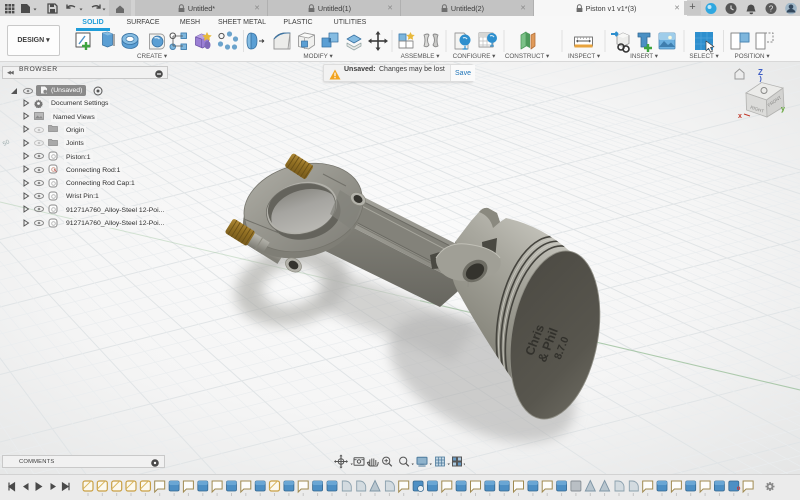  What do you see at coordinates (739, 489) in the screenshot?
I see `svg-text: o` at bounding box center [739, 489].